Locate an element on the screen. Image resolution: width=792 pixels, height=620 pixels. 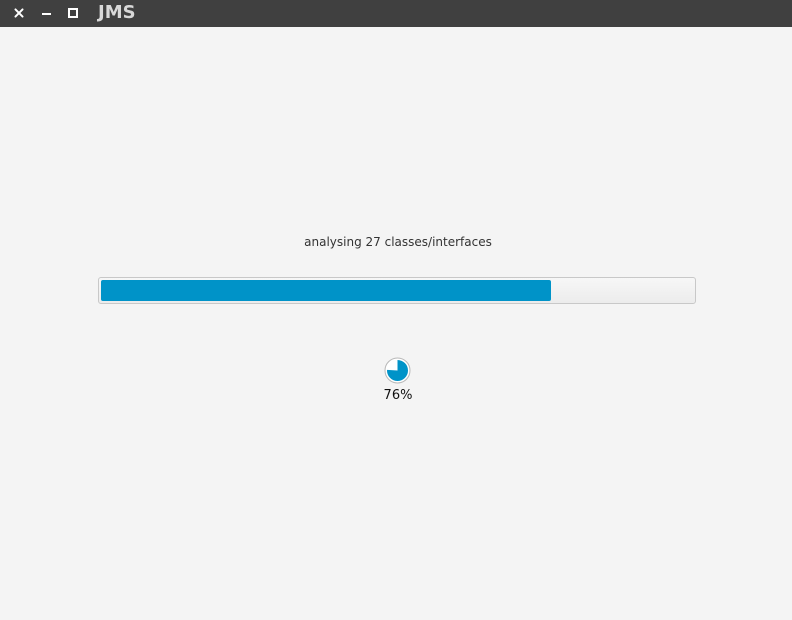
minimize-button is located at coordinates (46, 13).